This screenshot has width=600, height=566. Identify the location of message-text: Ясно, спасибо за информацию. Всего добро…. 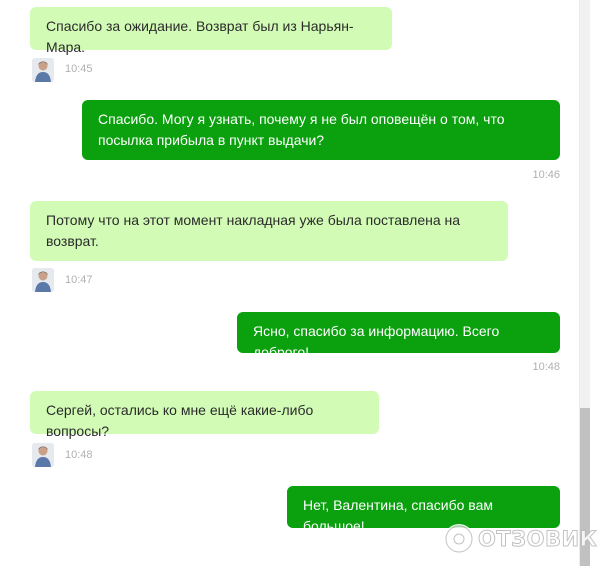
(376, 341).